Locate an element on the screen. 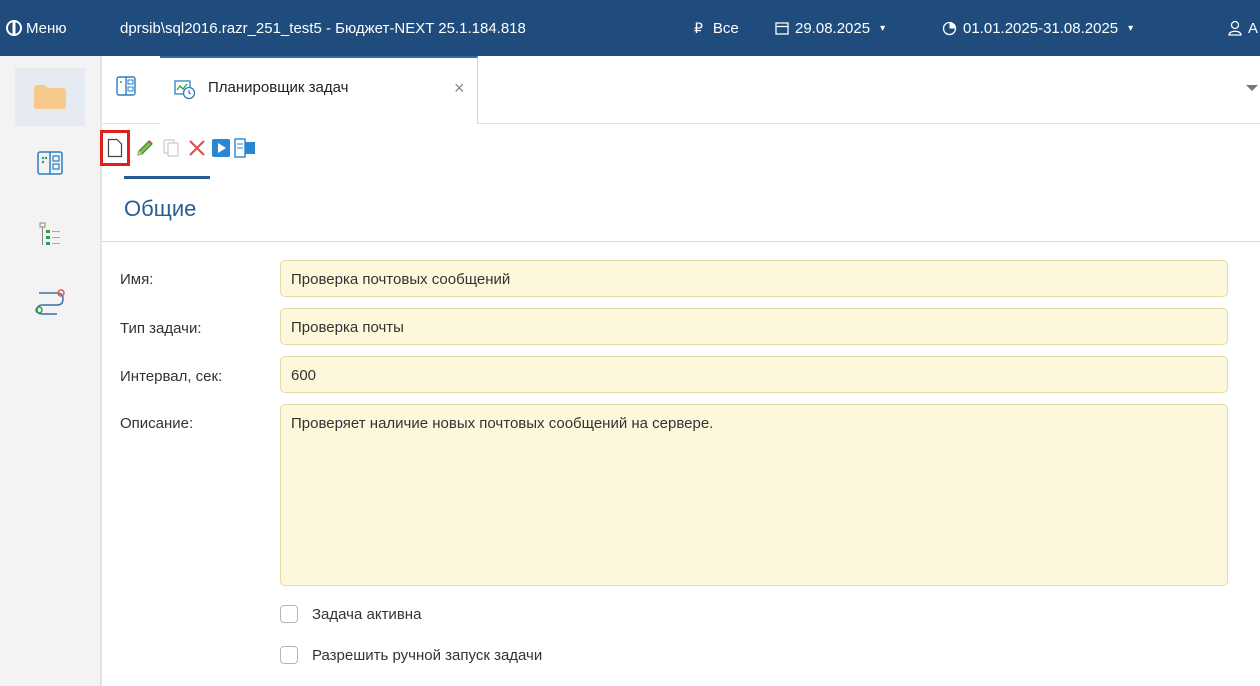  rail-route-button is located at coordinates (50, 301).